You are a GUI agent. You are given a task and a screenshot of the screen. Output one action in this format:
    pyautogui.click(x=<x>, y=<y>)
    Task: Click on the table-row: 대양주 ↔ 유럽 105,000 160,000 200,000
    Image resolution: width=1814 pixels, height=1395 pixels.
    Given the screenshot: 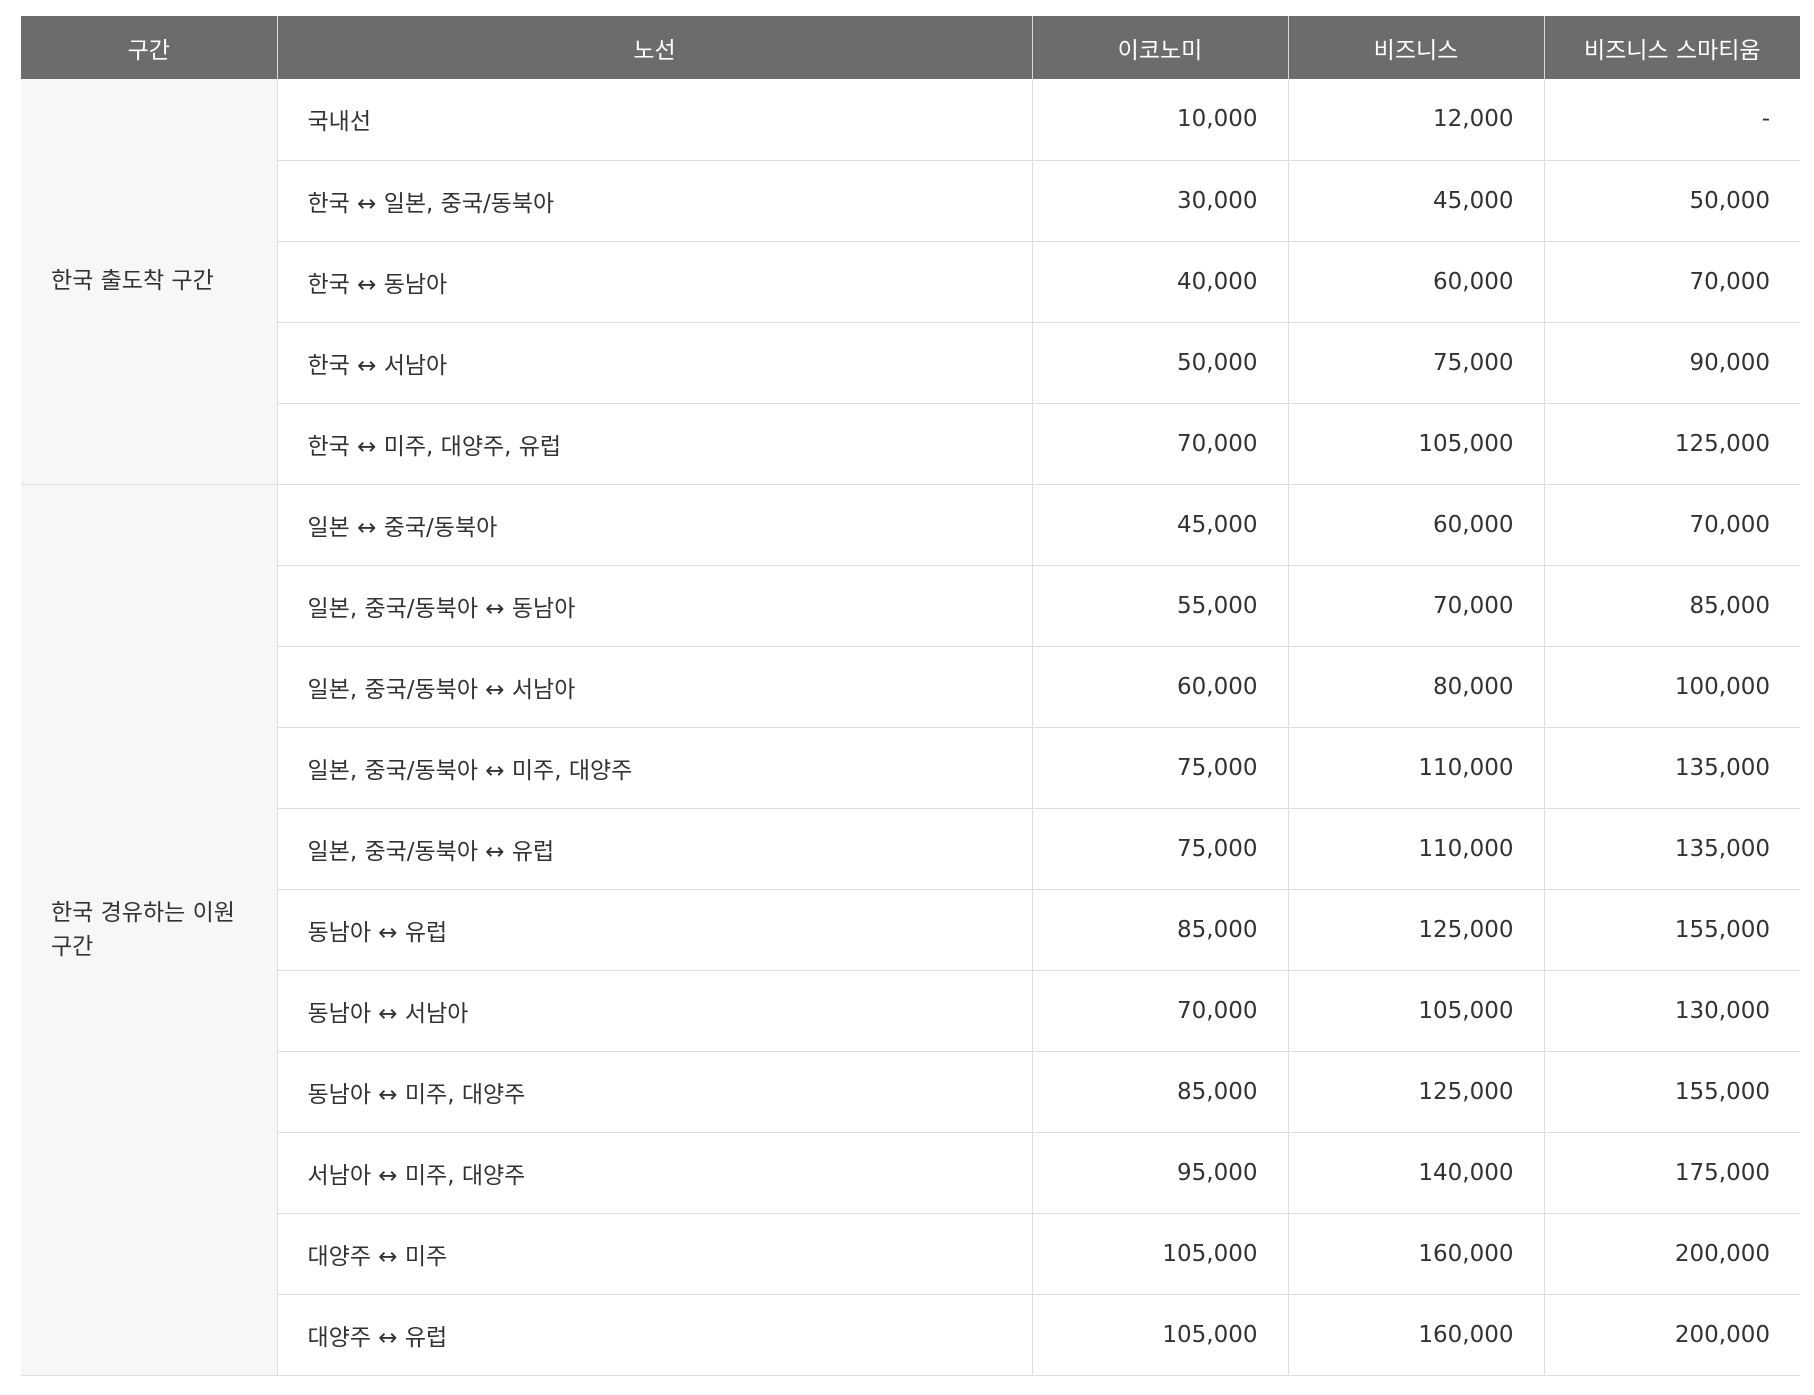 What is the action you would take?
    pyautogui.click(x=910, y=1335)
    